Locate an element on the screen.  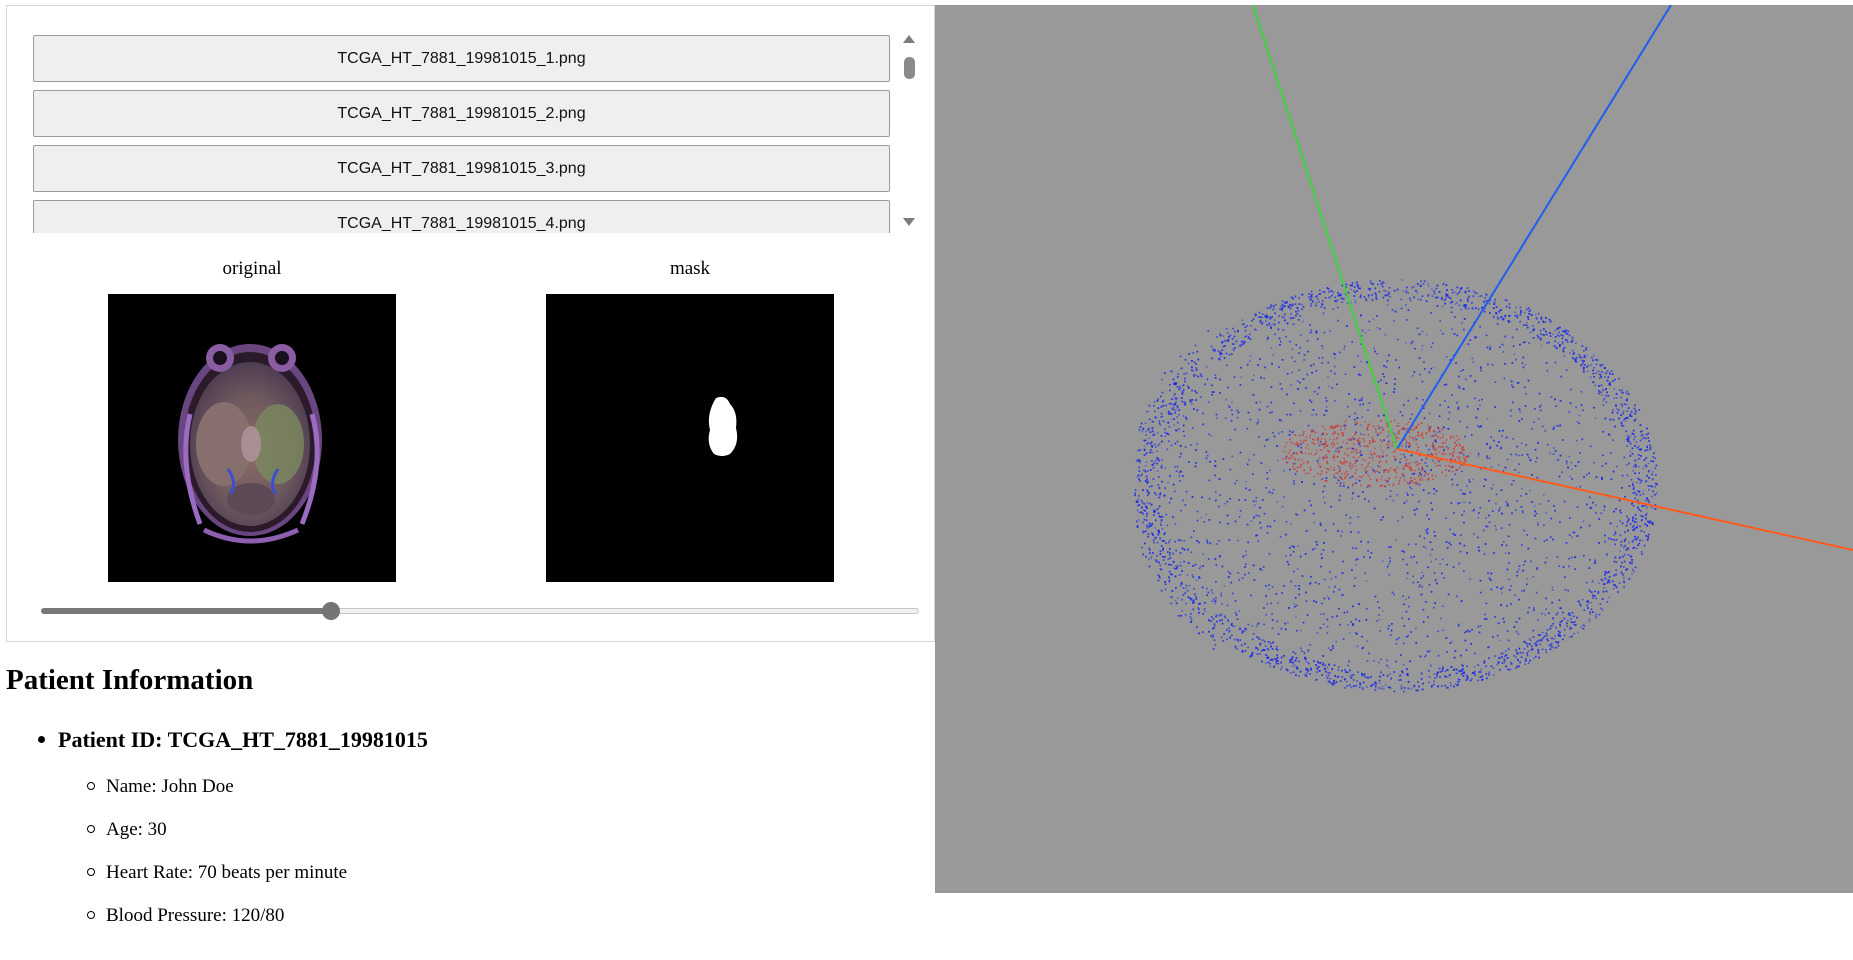
y-axis-line is located at coordinates (1325, 227).